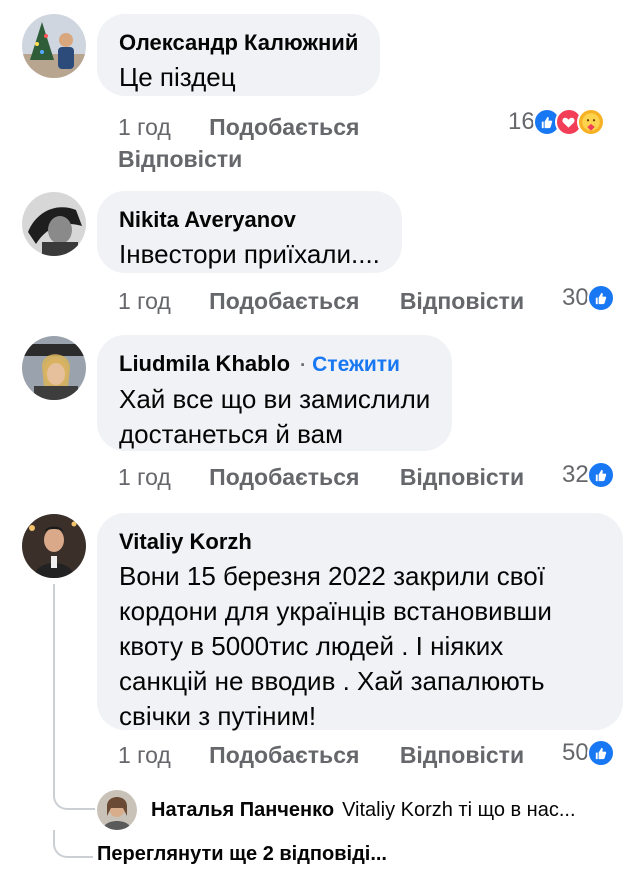 This screenshot has width=640, height=879. Describe the element at coordinates (275, 399) in the screenshot. I see `text-line: Хай все що ви замислили` at that location.